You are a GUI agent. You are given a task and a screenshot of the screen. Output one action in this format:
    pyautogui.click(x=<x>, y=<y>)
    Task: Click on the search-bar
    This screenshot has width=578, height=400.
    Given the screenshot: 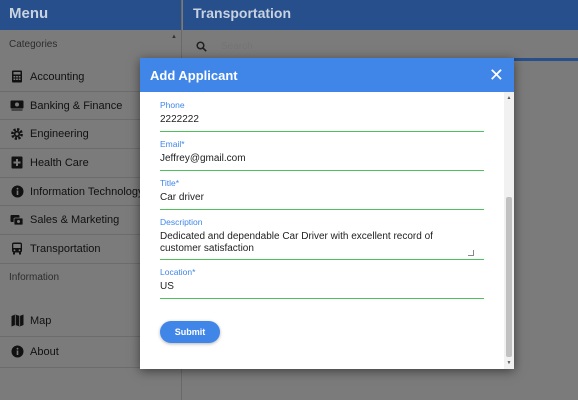 What is the action you would take?
    pyautogui.click(x=382, y=47)
    